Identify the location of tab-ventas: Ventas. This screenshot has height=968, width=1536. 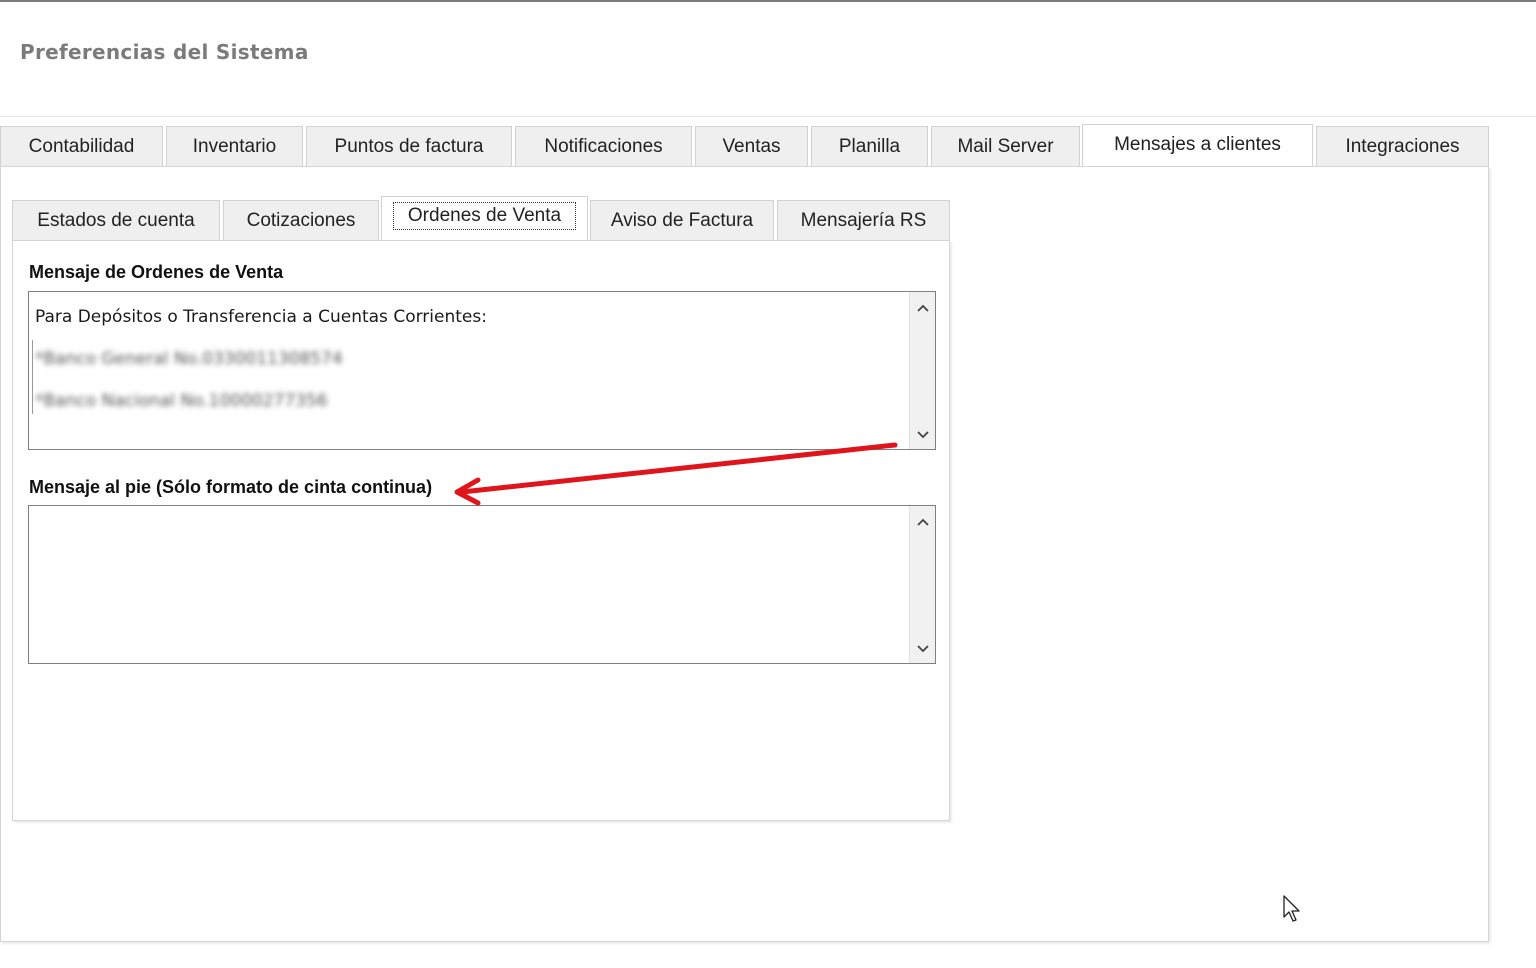
(751, 146).